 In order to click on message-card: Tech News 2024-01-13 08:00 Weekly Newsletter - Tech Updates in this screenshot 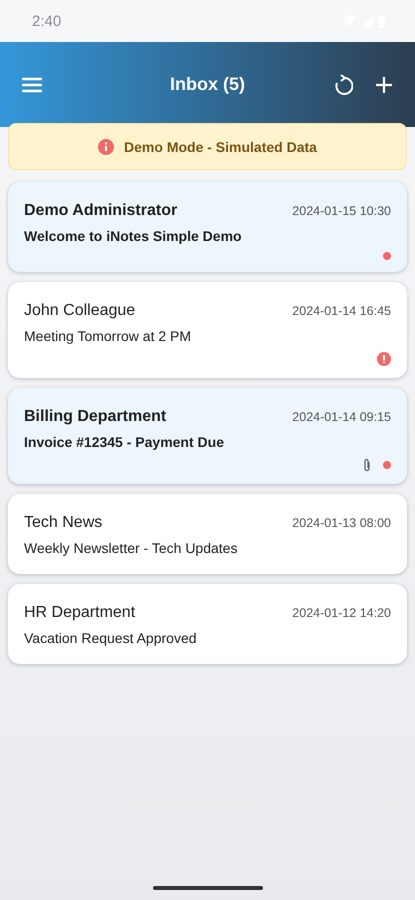, I will do `click(207, 534)`.